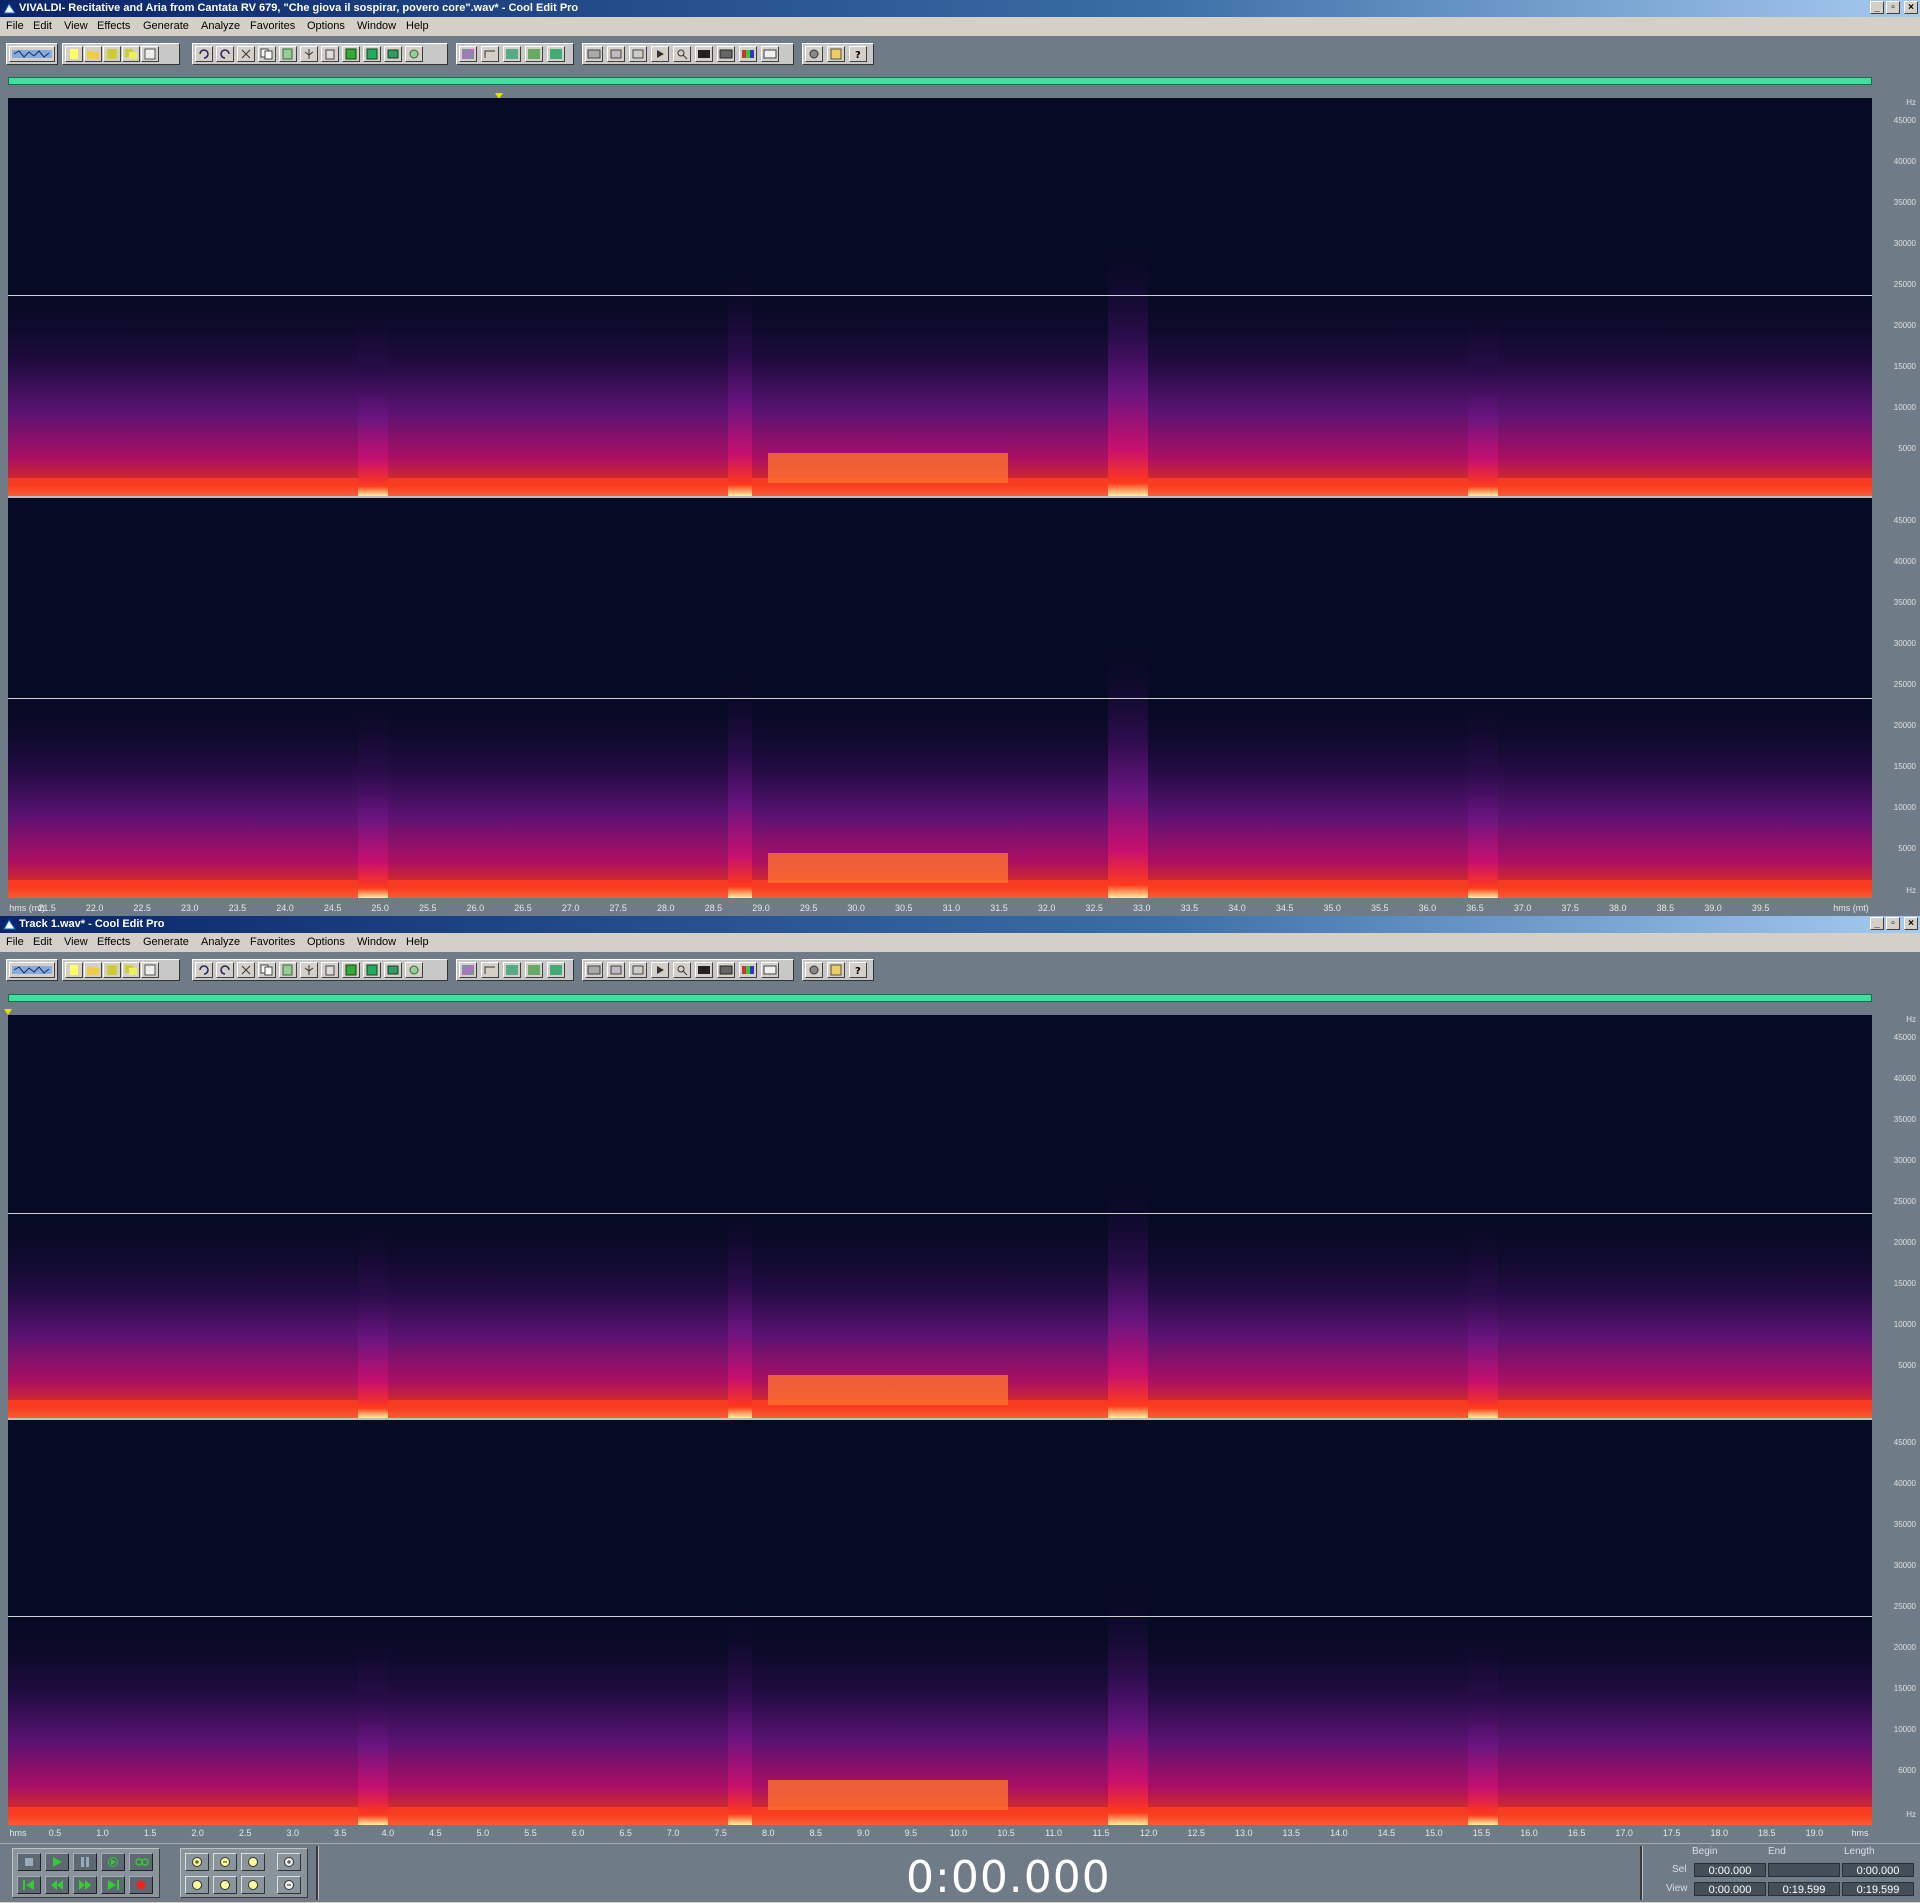 Image resolution: width=1920 pixels, height=1903 pixels. Describe the element at coordinates (1877, 923) in the screenshot. I see `minimize-button: _` at that location.